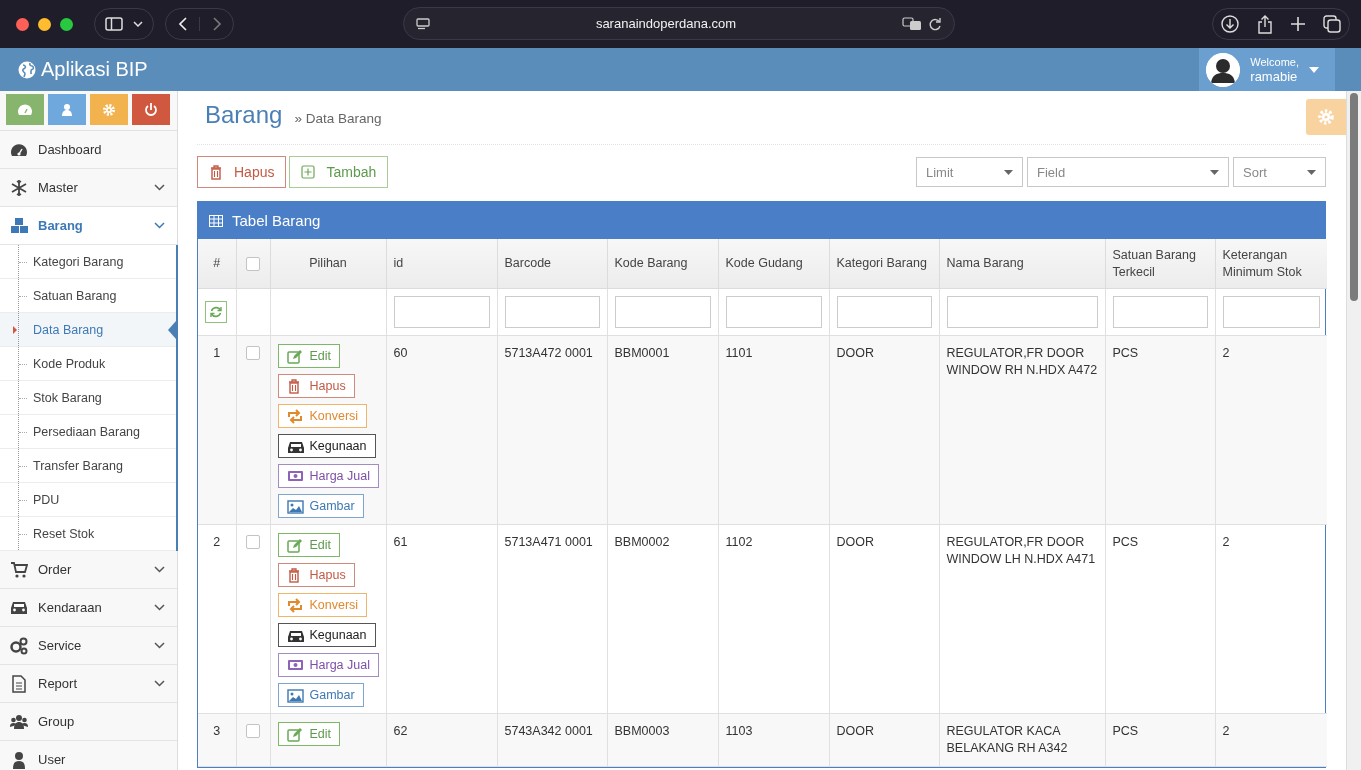 The width and height of the screenshot is (1361, 770). Describe the element at coordinates (662, 619) in the screenshot. I see `table-cell: BBM0002` at that location.